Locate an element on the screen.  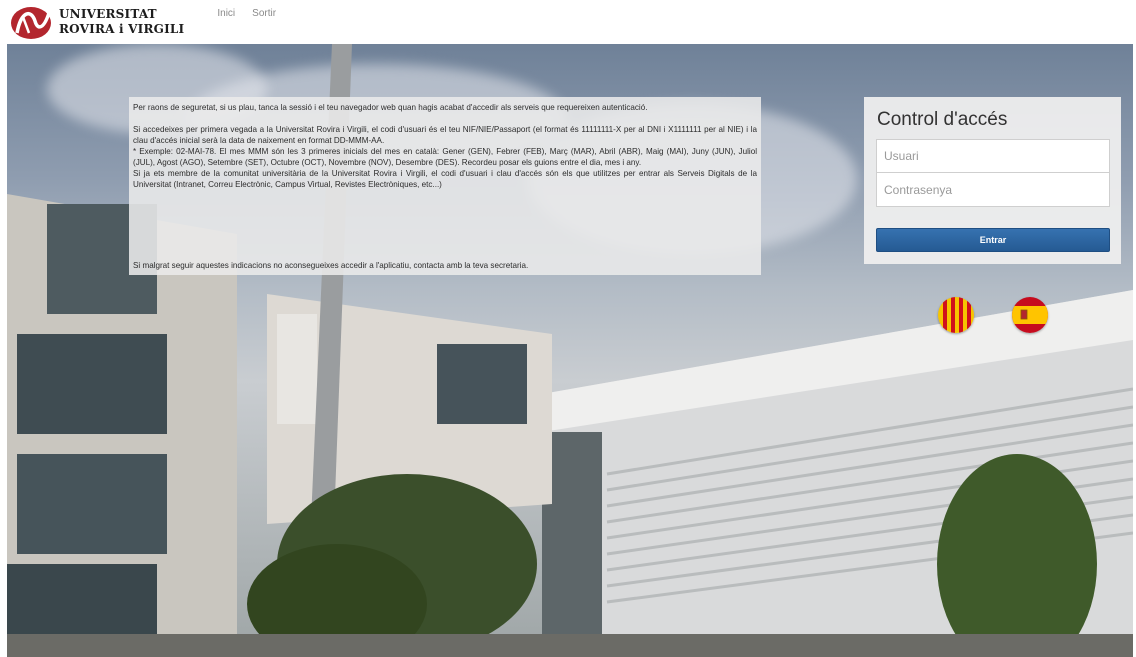
spanish-flag-icon is located at coordinates (1030, 315).